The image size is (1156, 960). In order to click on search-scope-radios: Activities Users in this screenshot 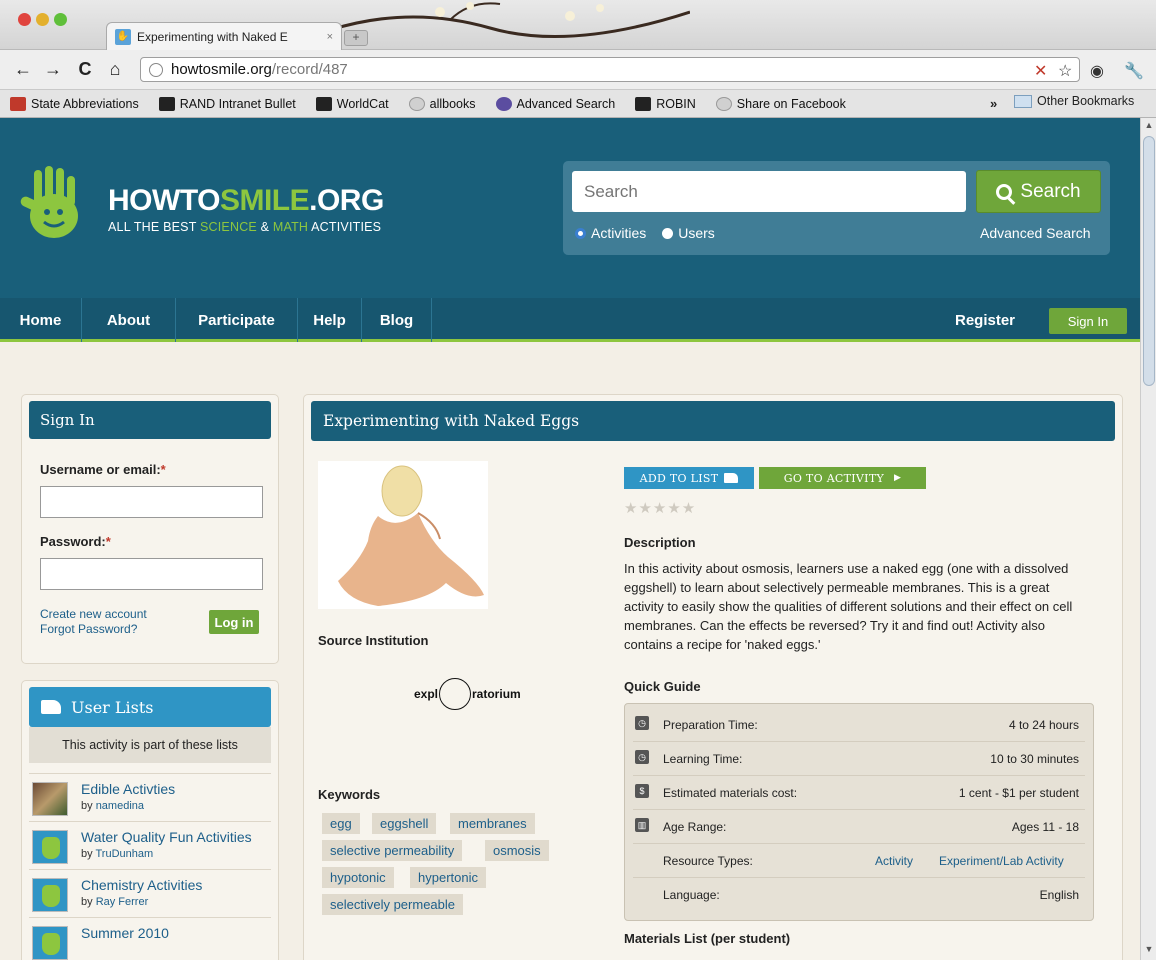, I will do `click(653, 233)`.